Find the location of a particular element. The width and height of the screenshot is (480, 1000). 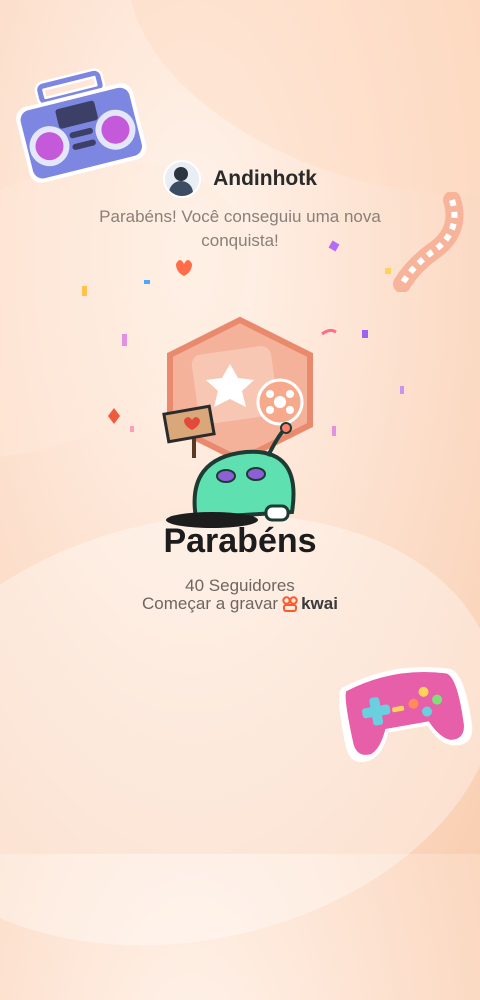

username: Andinhotk is located at coordinates (265, 178).